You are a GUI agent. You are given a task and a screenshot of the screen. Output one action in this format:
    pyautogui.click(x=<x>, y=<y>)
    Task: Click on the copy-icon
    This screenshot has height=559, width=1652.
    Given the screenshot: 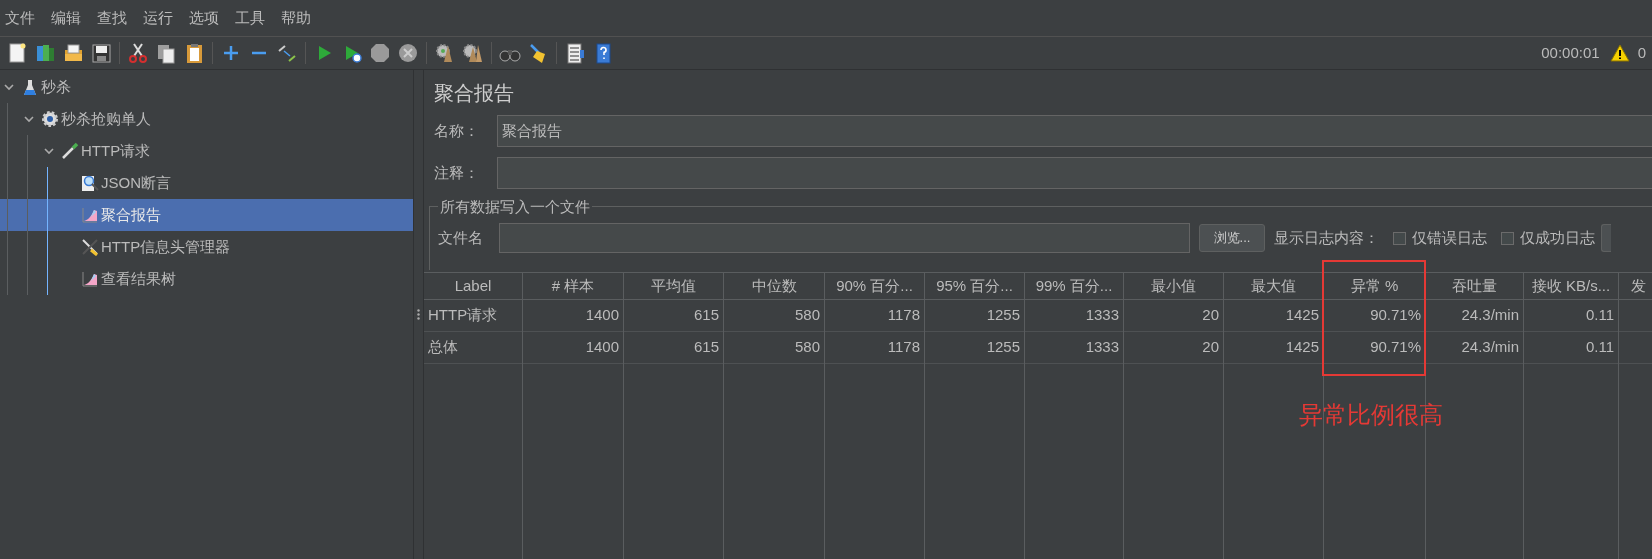 What is the action you would take?
    pyautogui.click(x=166, y=53)
    